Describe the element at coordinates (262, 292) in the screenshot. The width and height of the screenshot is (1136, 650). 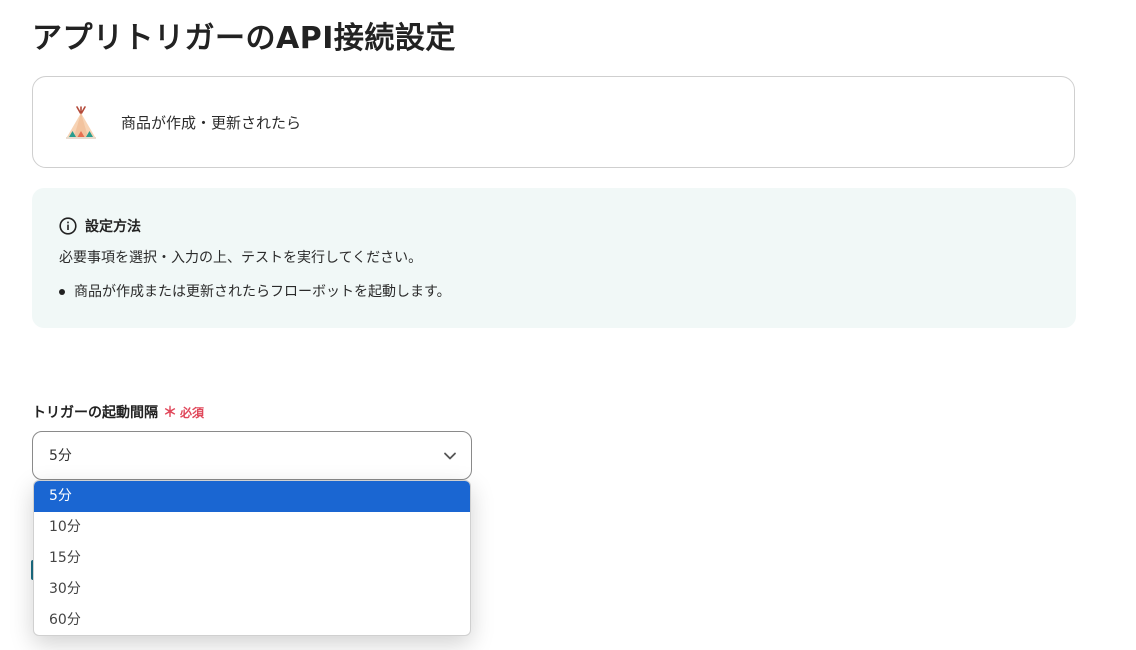
I see `list-item-text: 商品が作成または更新されたらフローボットを起動します。` at that location.